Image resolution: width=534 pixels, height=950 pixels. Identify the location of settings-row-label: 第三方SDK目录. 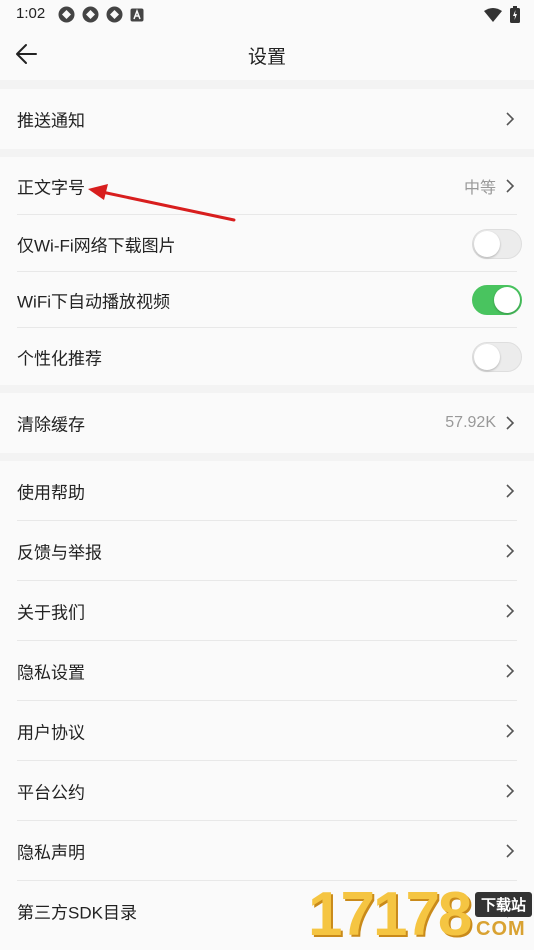
(77, 913).